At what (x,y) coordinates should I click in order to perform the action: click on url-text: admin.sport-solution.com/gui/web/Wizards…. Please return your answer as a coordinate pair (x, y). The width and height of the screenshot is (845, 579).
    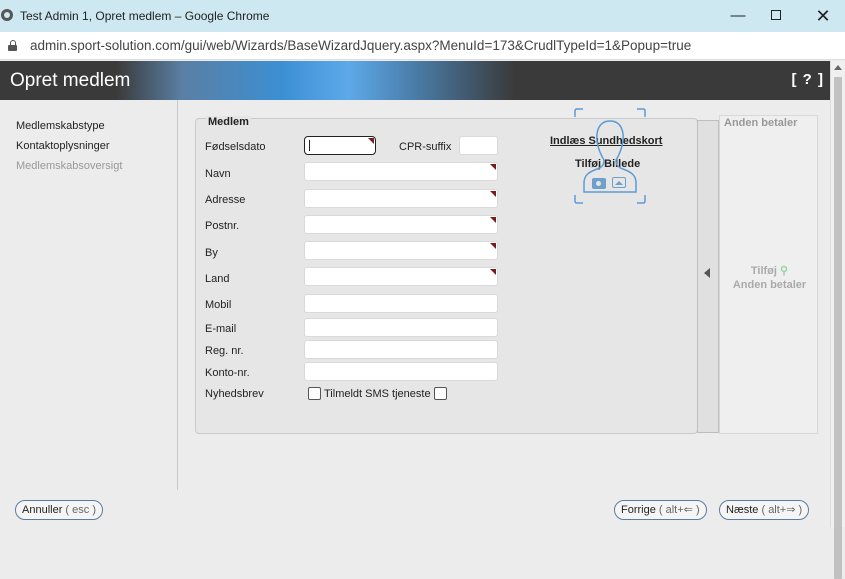
    Looking at the image, I should click on (360, 45).